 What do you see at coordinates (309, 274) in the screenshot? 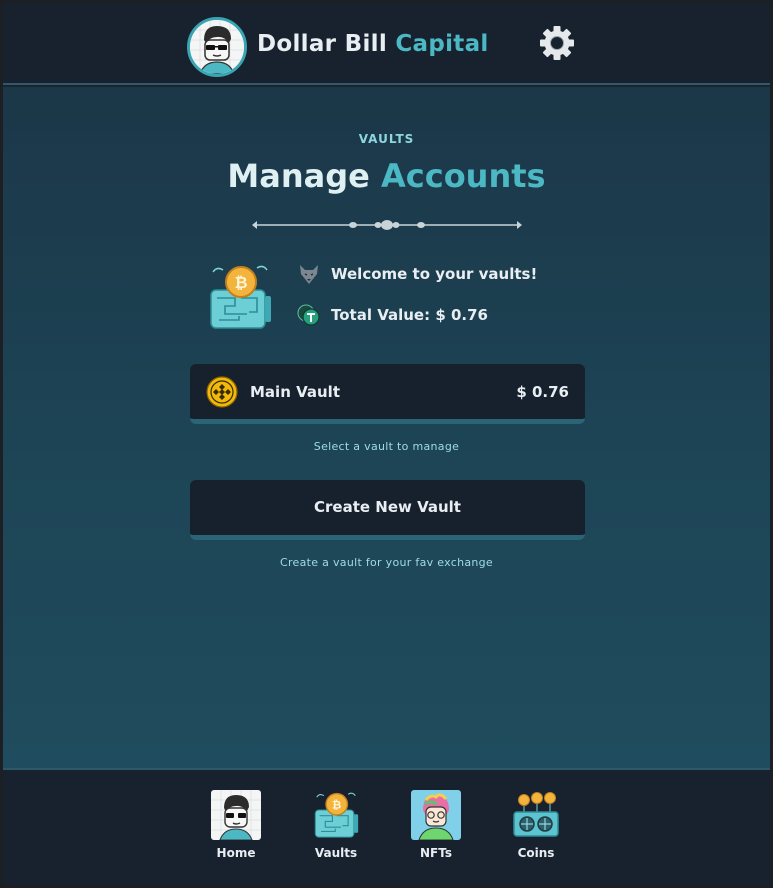
I see `wolf-icon` at bounding box center [309, 274].